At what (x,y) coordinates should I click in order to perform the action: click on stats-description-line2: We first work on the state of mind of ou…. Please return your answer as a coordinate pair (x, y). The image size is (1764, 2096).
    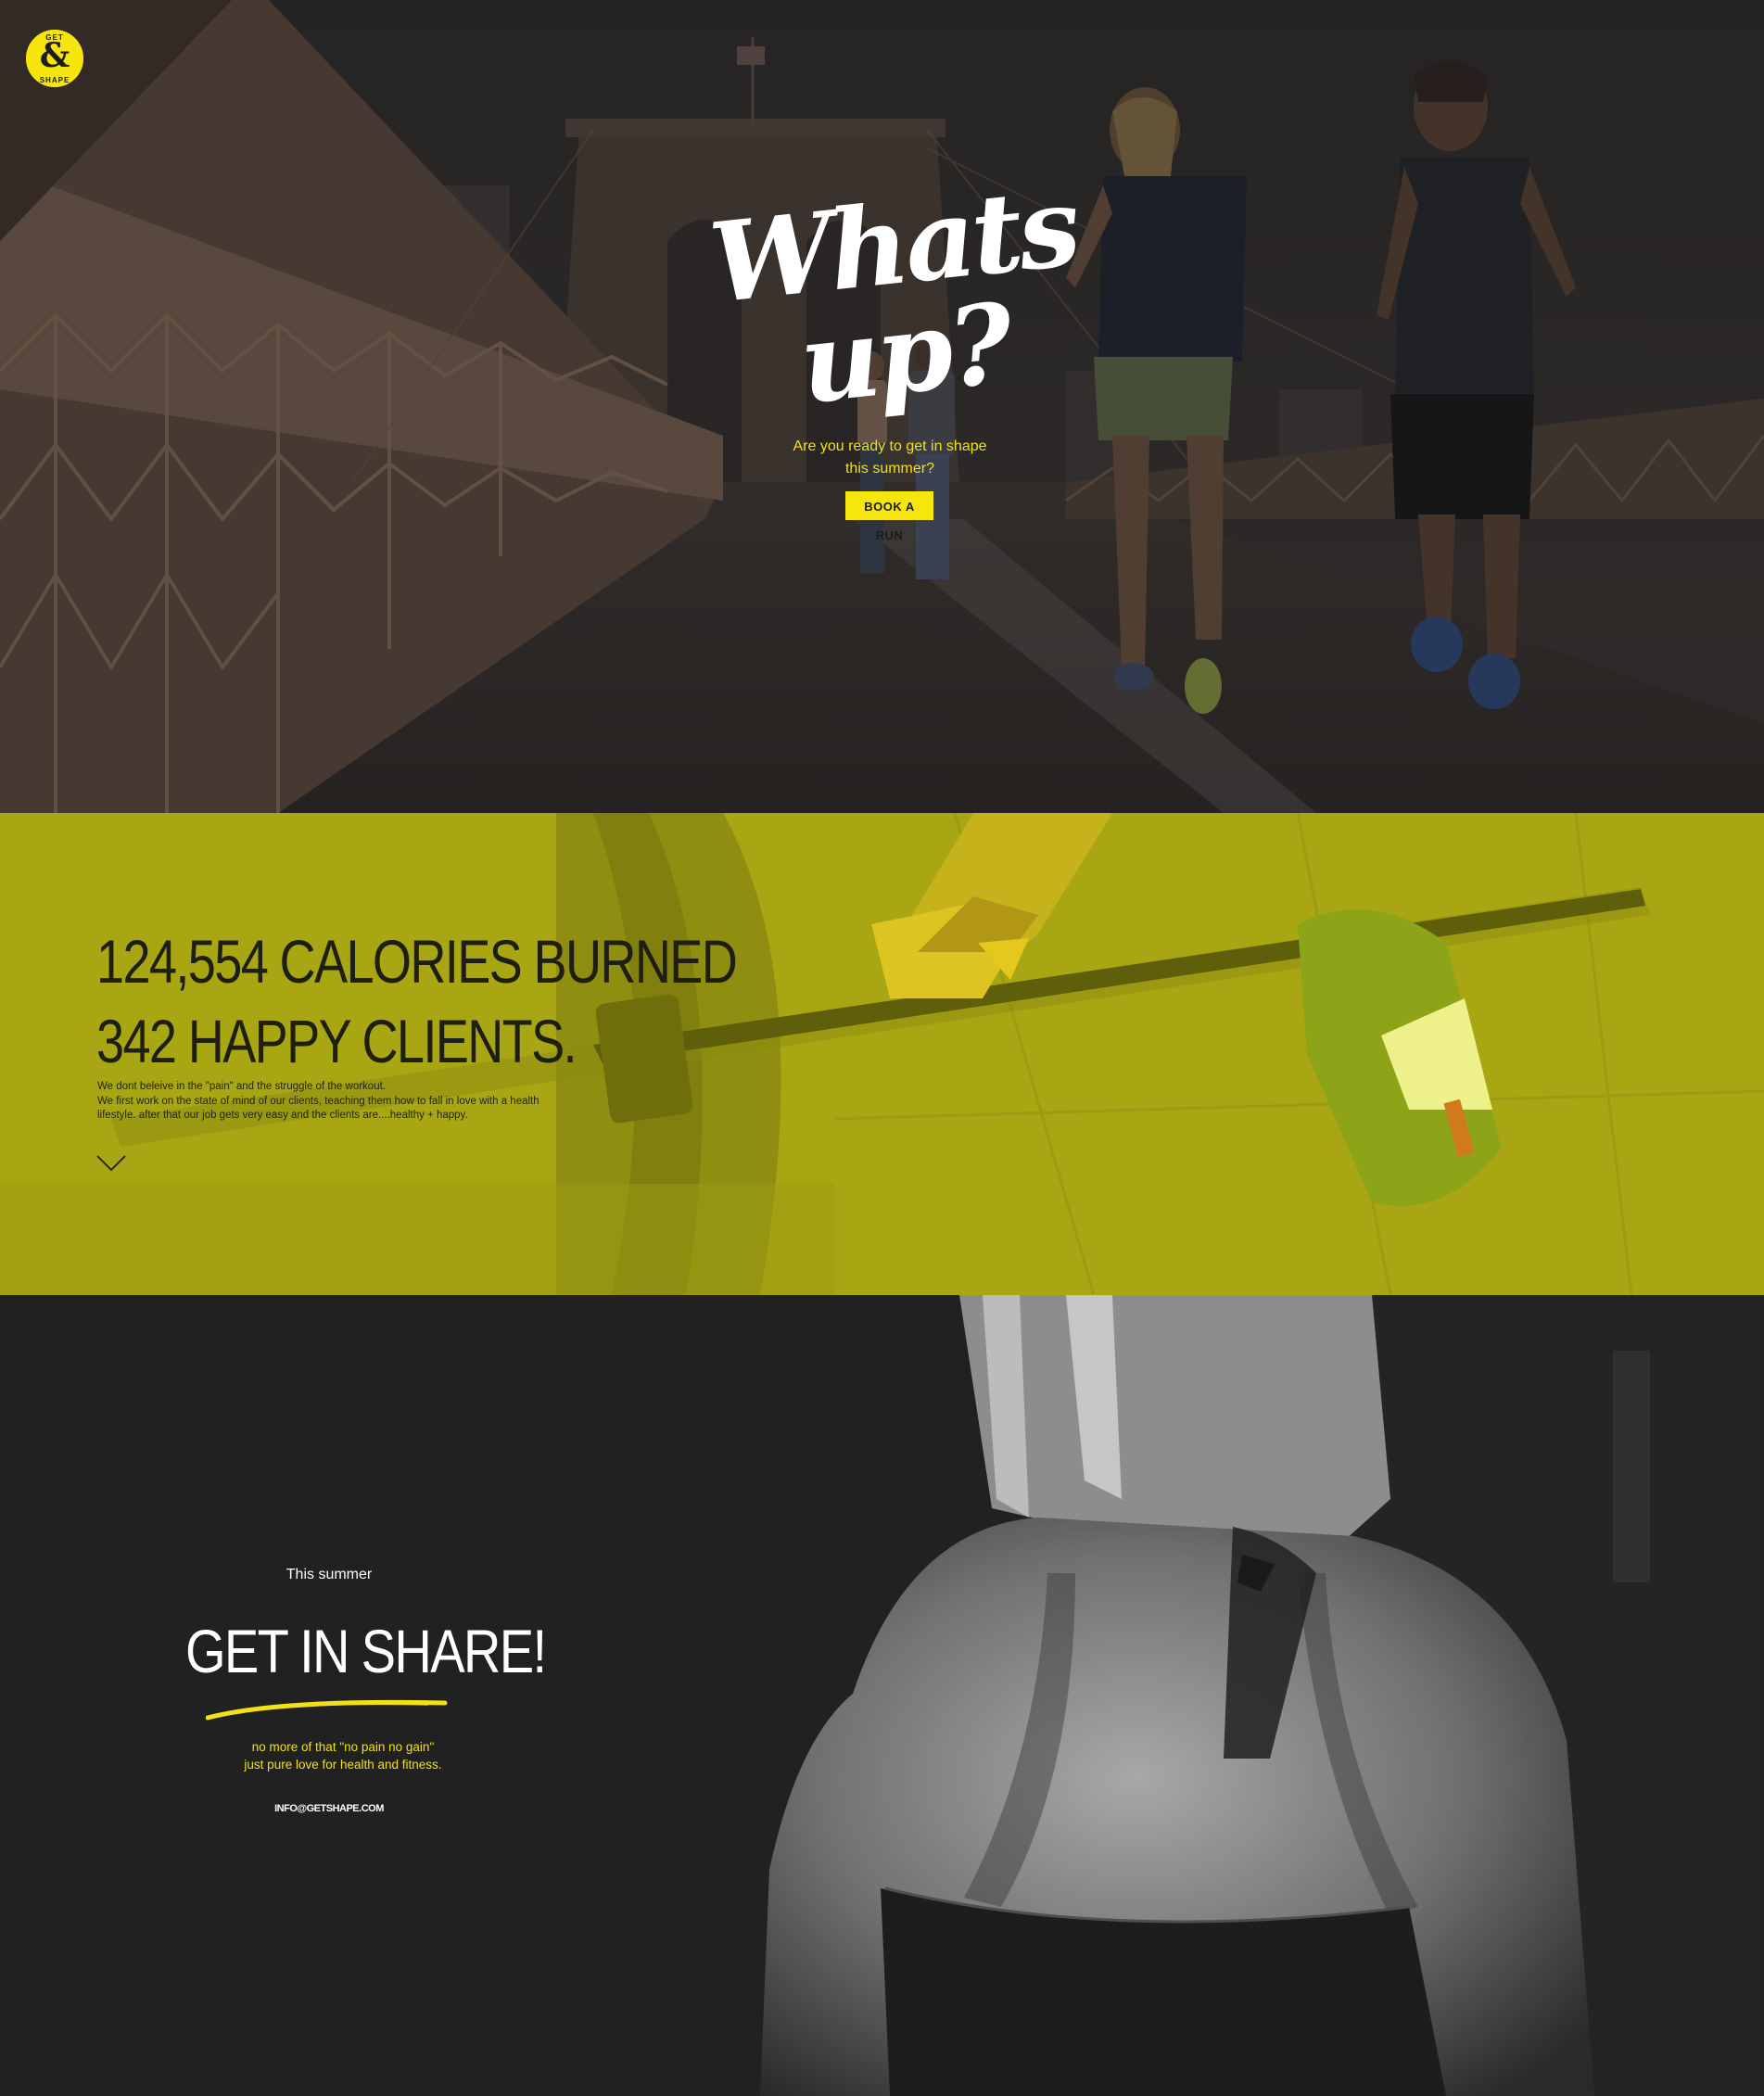
    Looking at the image, I should click on (318, 1101).